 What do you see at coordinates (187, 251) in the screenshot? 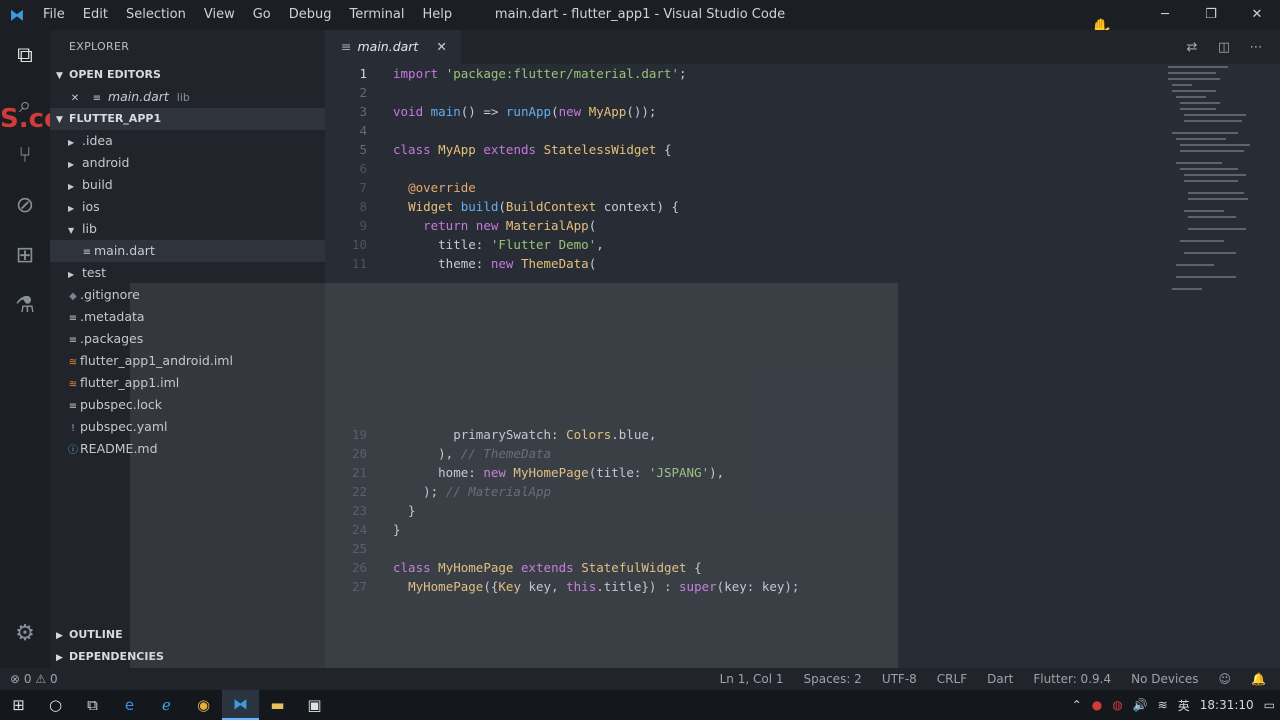
I see `tree-item-main-dart: ≡ main.dart` at bounding box center [187, 251].